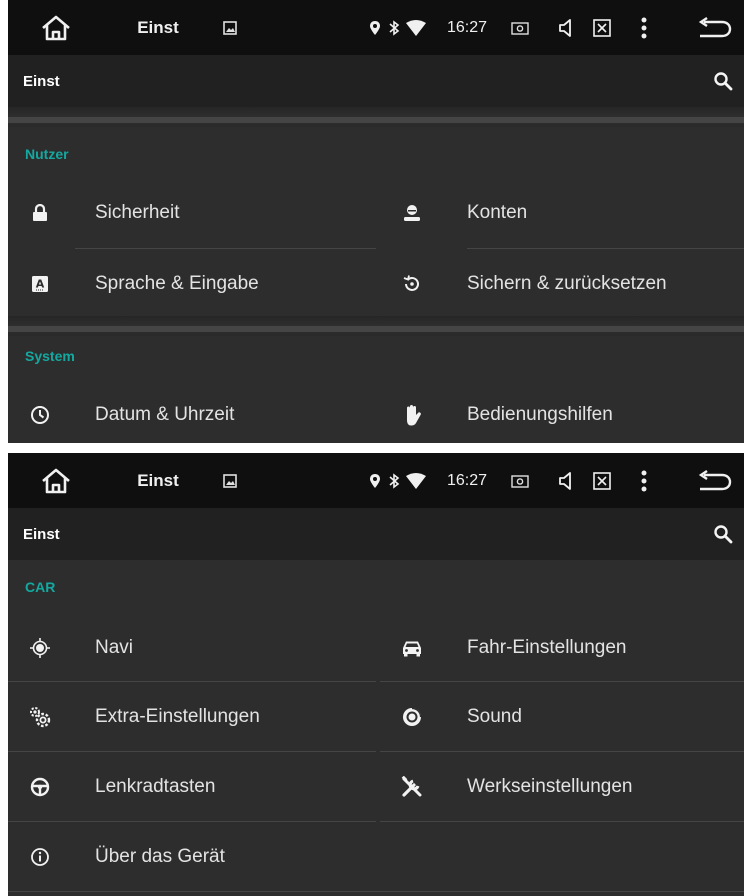 The height and width of the screenshot is (896, 744). I want to click on setting-item-konten: Konten, so click(562, 213).